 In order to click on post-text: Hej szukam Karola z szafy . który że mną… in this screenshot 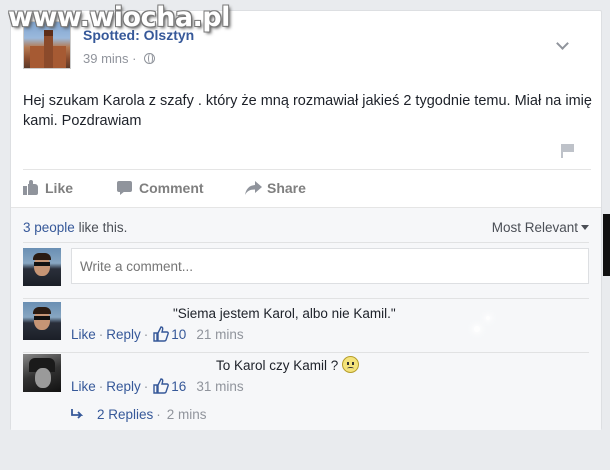, I will do `click(307, 111)`.